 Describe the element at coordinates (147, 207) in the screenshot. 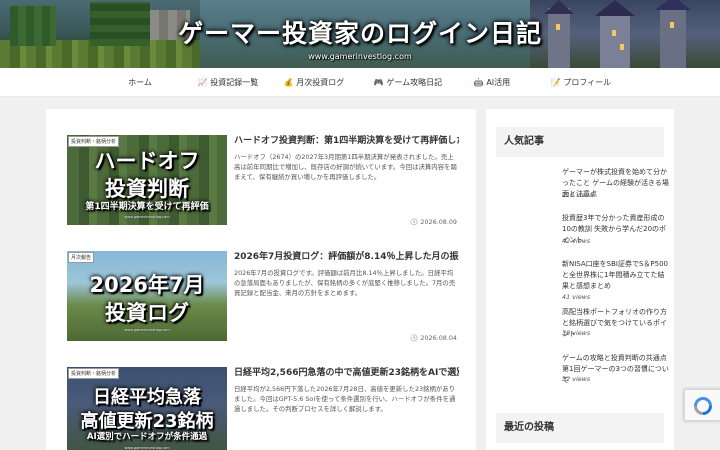

I see `thumbnail-subheading: 第1四半期決算を受けて再評価` at that location.